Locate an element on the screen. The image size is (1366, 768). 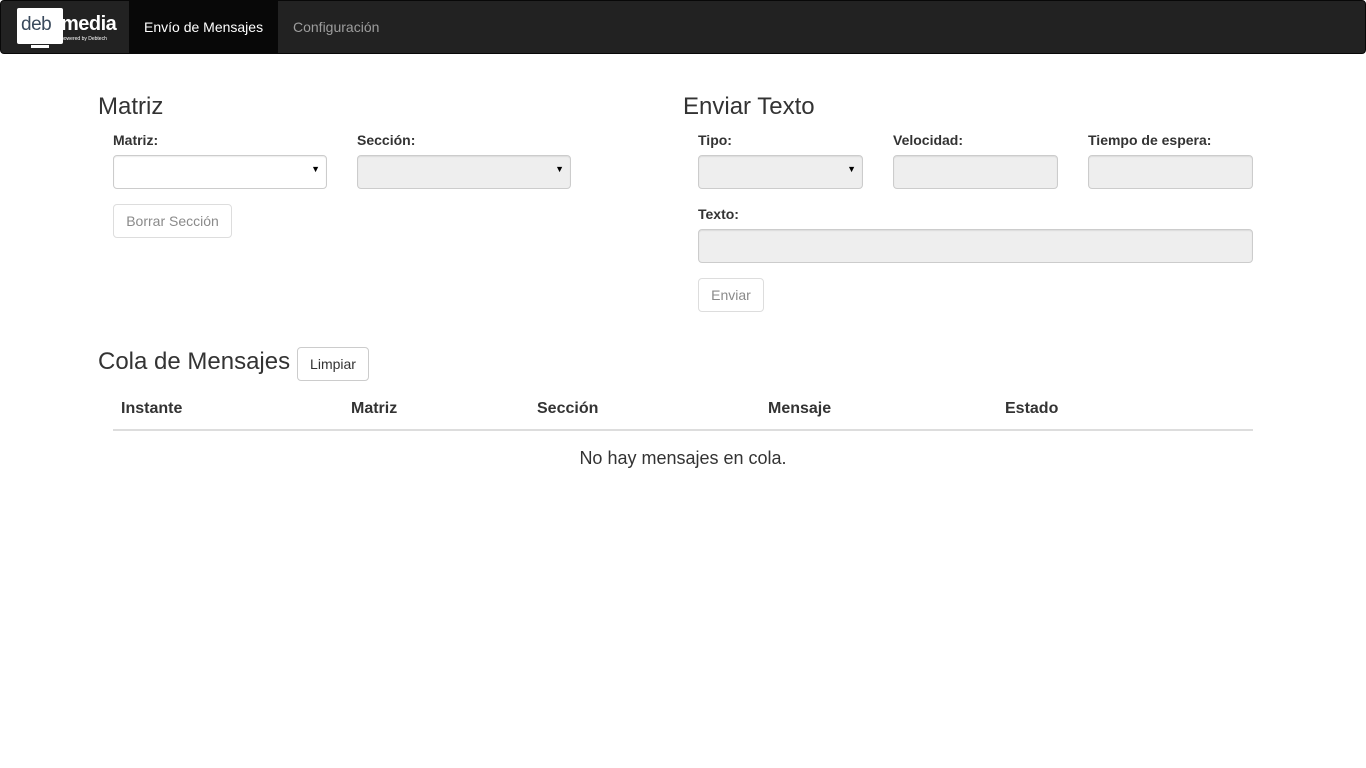
enviar-texto-heading: Enviar Texto is located at coordinates (749, 106).